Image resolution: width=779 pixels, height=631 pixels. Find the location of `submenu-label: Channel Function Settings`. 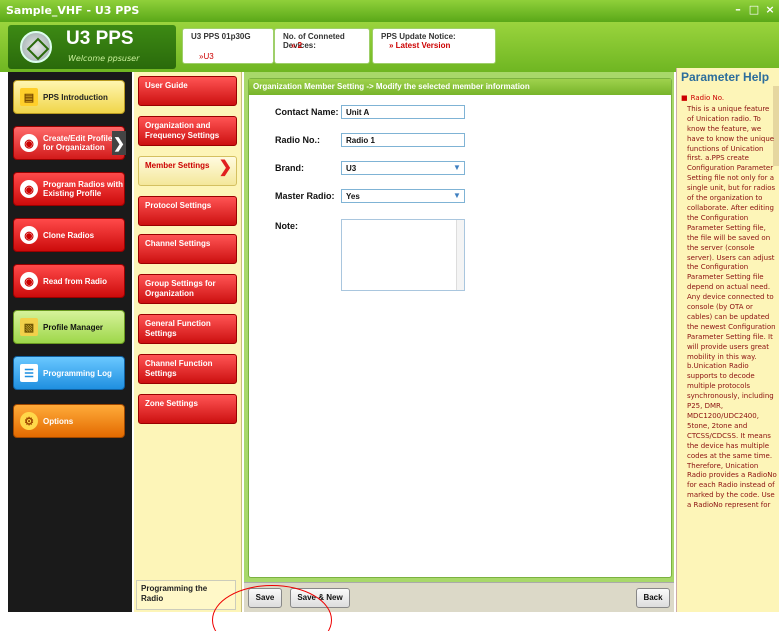

submenu-label: Channel Function Settings is located at coordinates (179, 368).